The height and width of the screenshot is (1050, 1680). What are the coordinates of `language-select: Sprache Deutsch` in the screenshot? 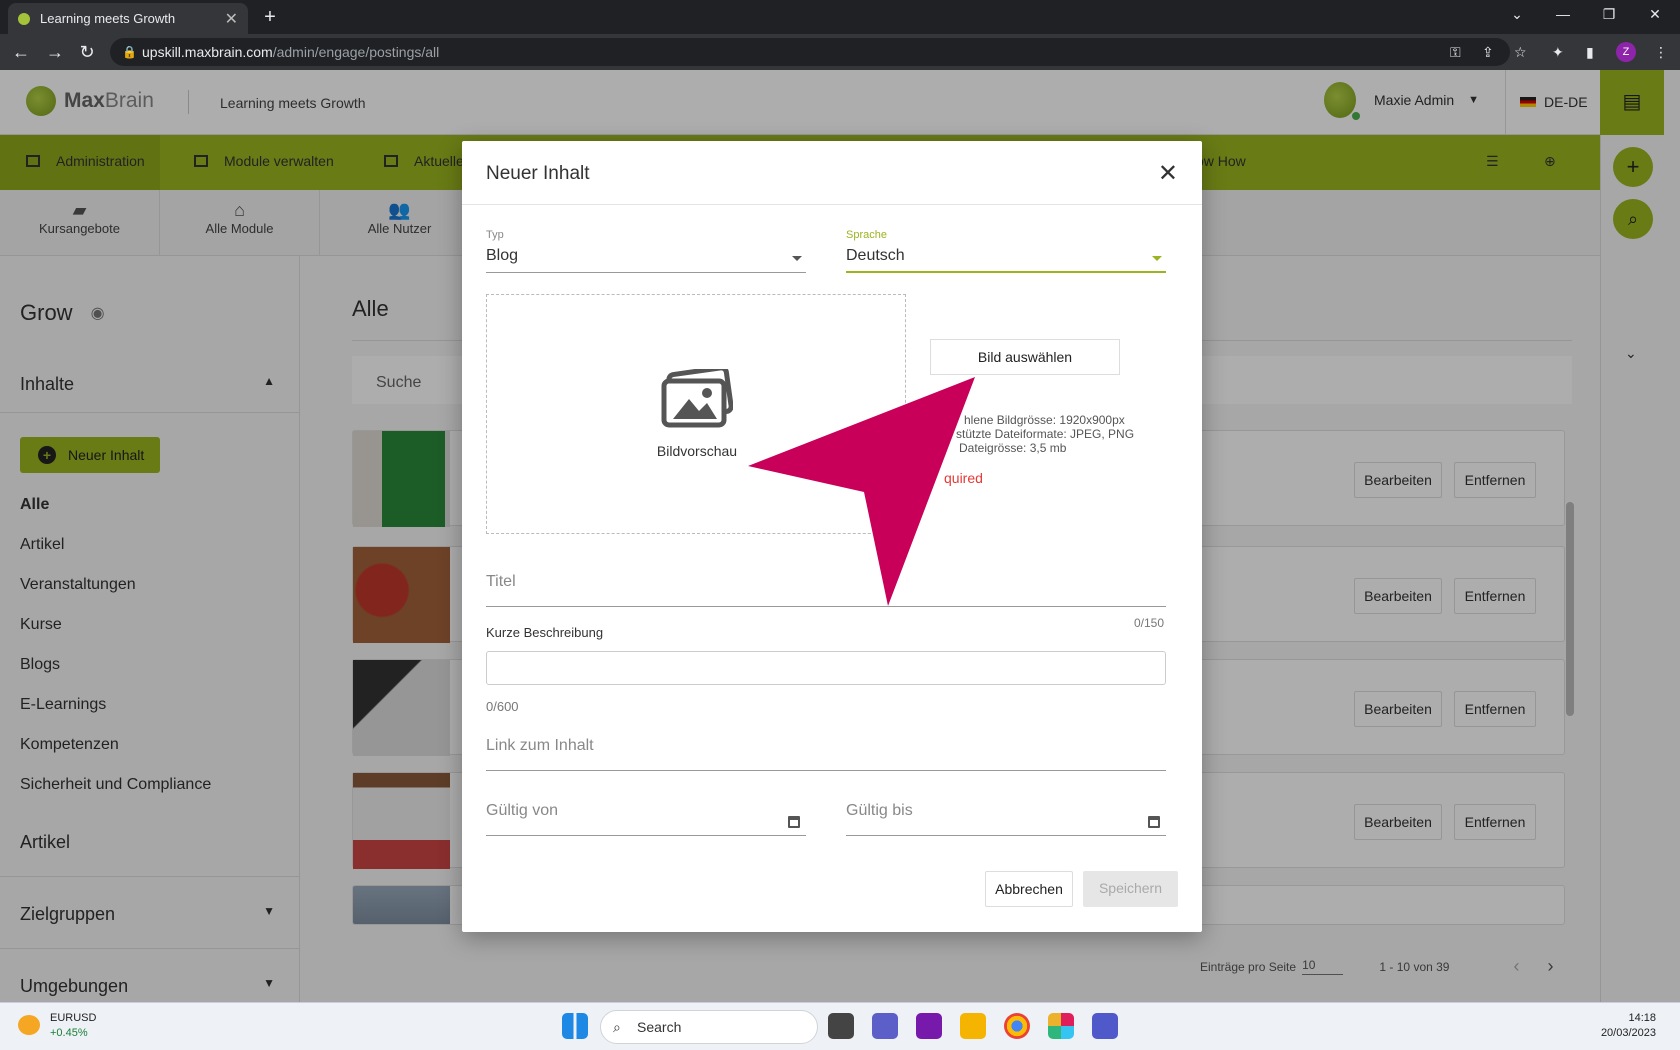 It's located at (1006, 251).